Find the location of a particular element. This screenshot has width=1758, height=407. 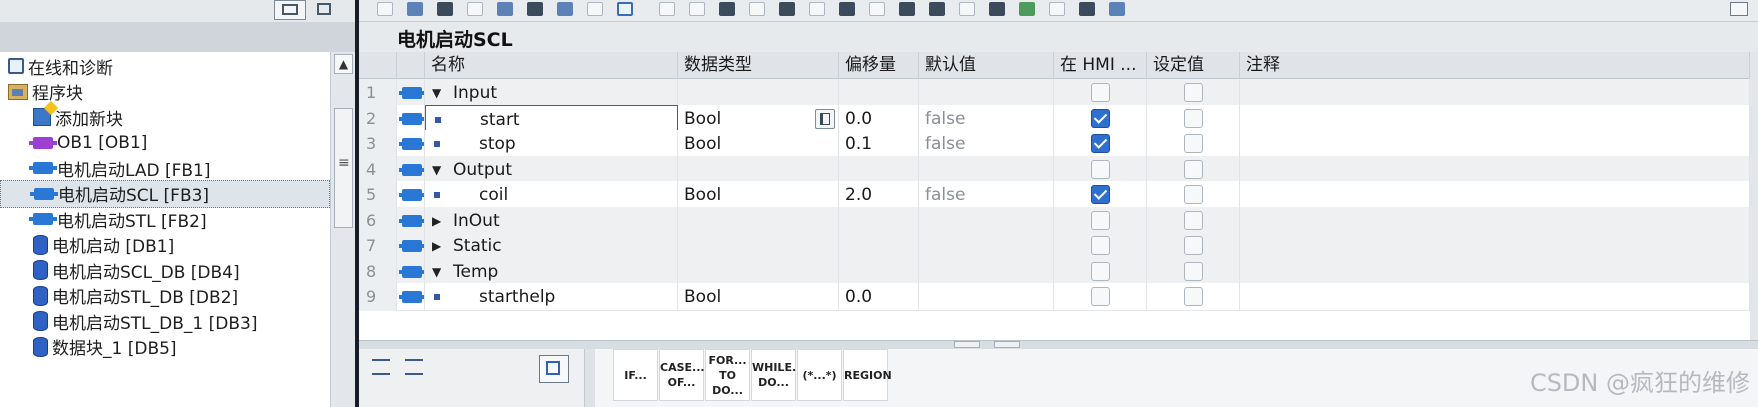

tree-item: 电机启动LAD [FB1] is located at coordinates (165, 168).